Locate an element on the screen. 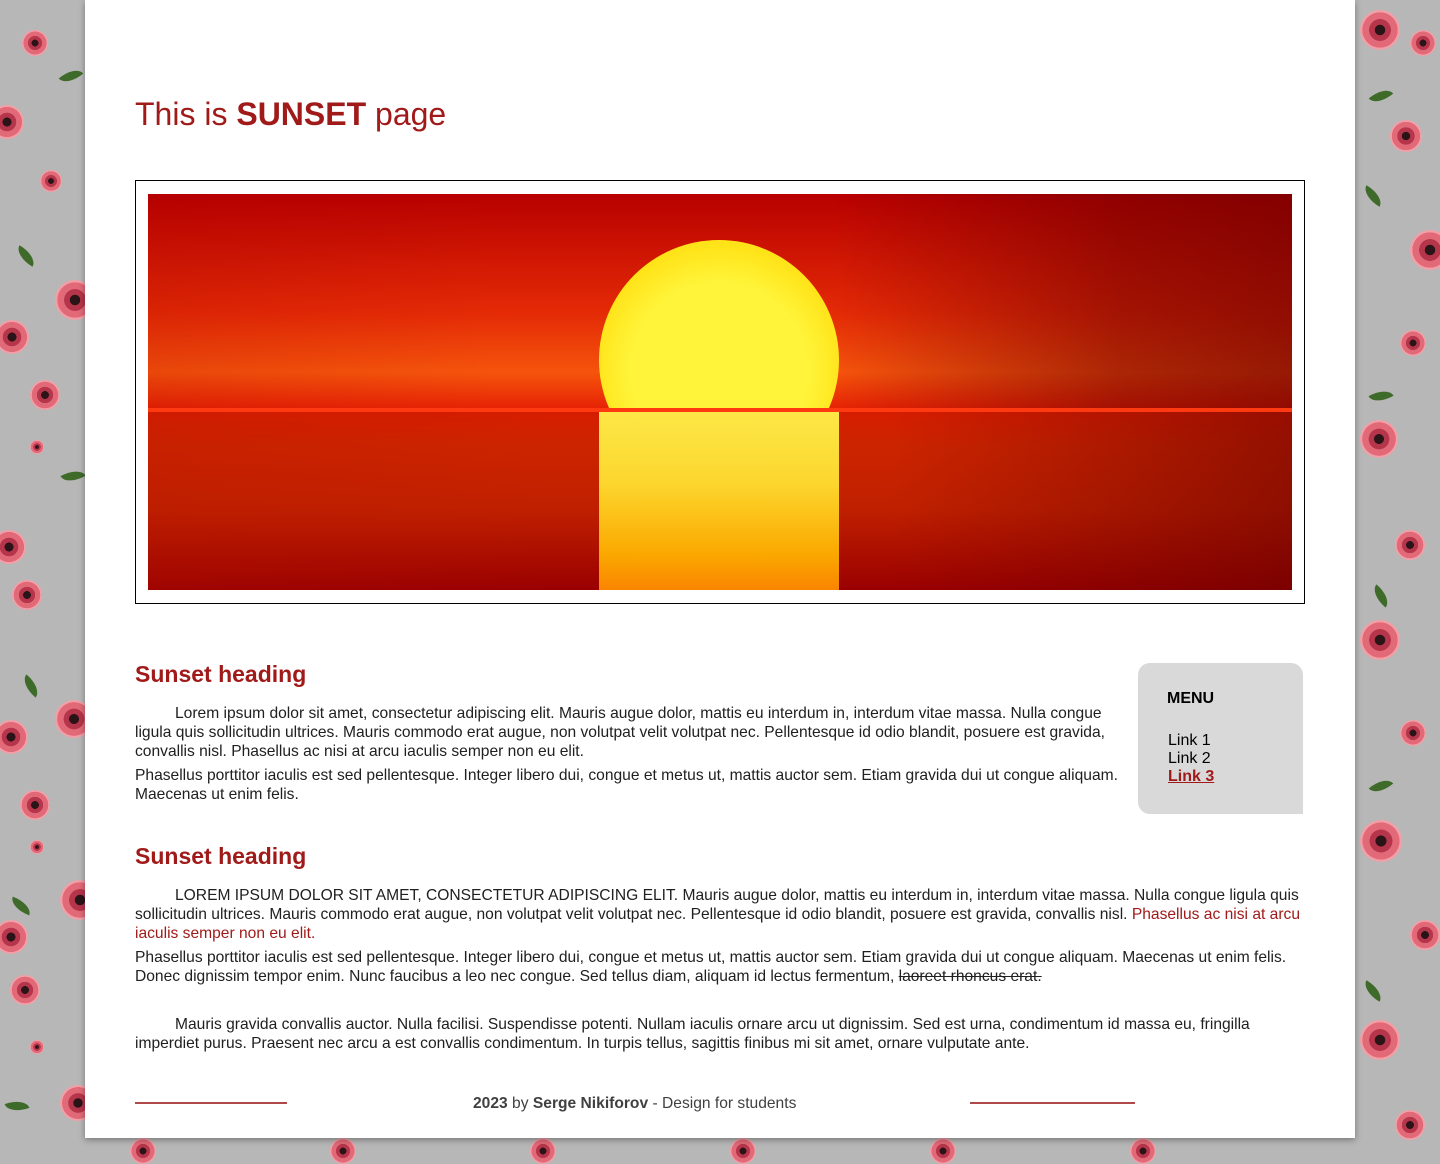 The height and width of the screenshot is (1164, 1440). menu-link-1: Link 1 is located at coordinates (1189, 740).